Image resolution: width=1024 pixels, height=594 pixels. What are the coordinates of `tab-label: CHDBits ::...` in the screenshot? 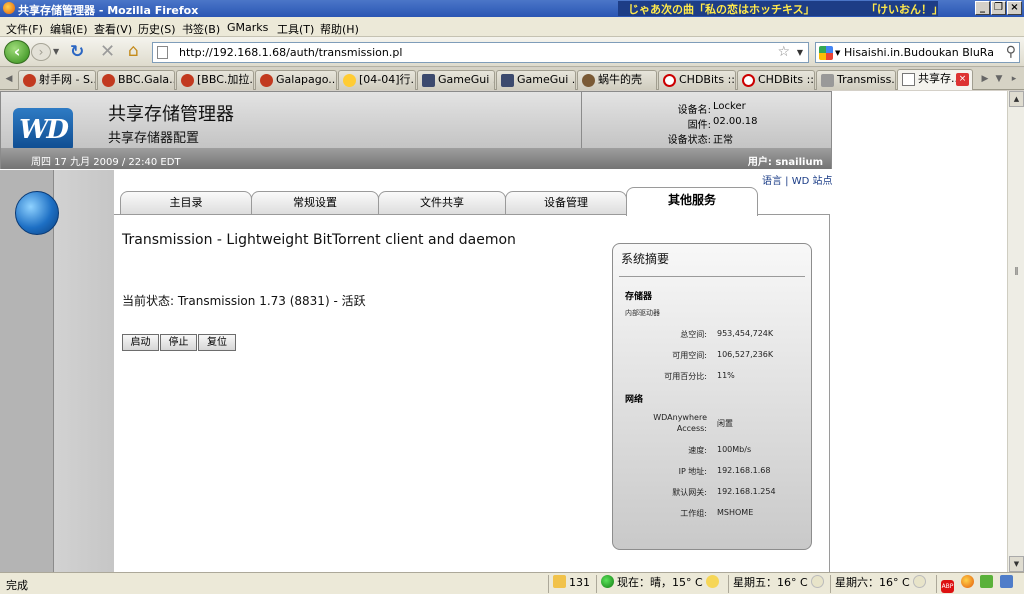 It's located at (707, 79).